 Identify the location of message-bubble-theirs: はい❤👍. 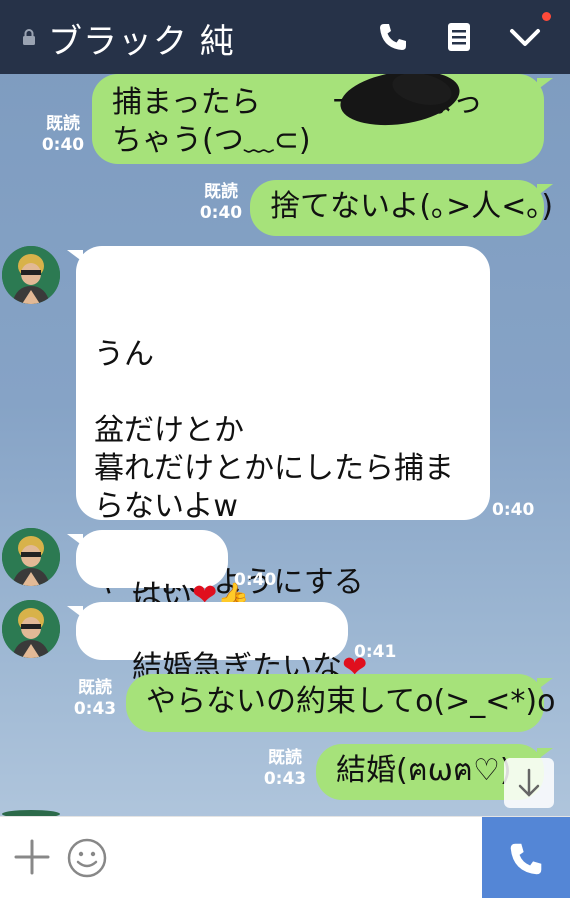
(158, 571).